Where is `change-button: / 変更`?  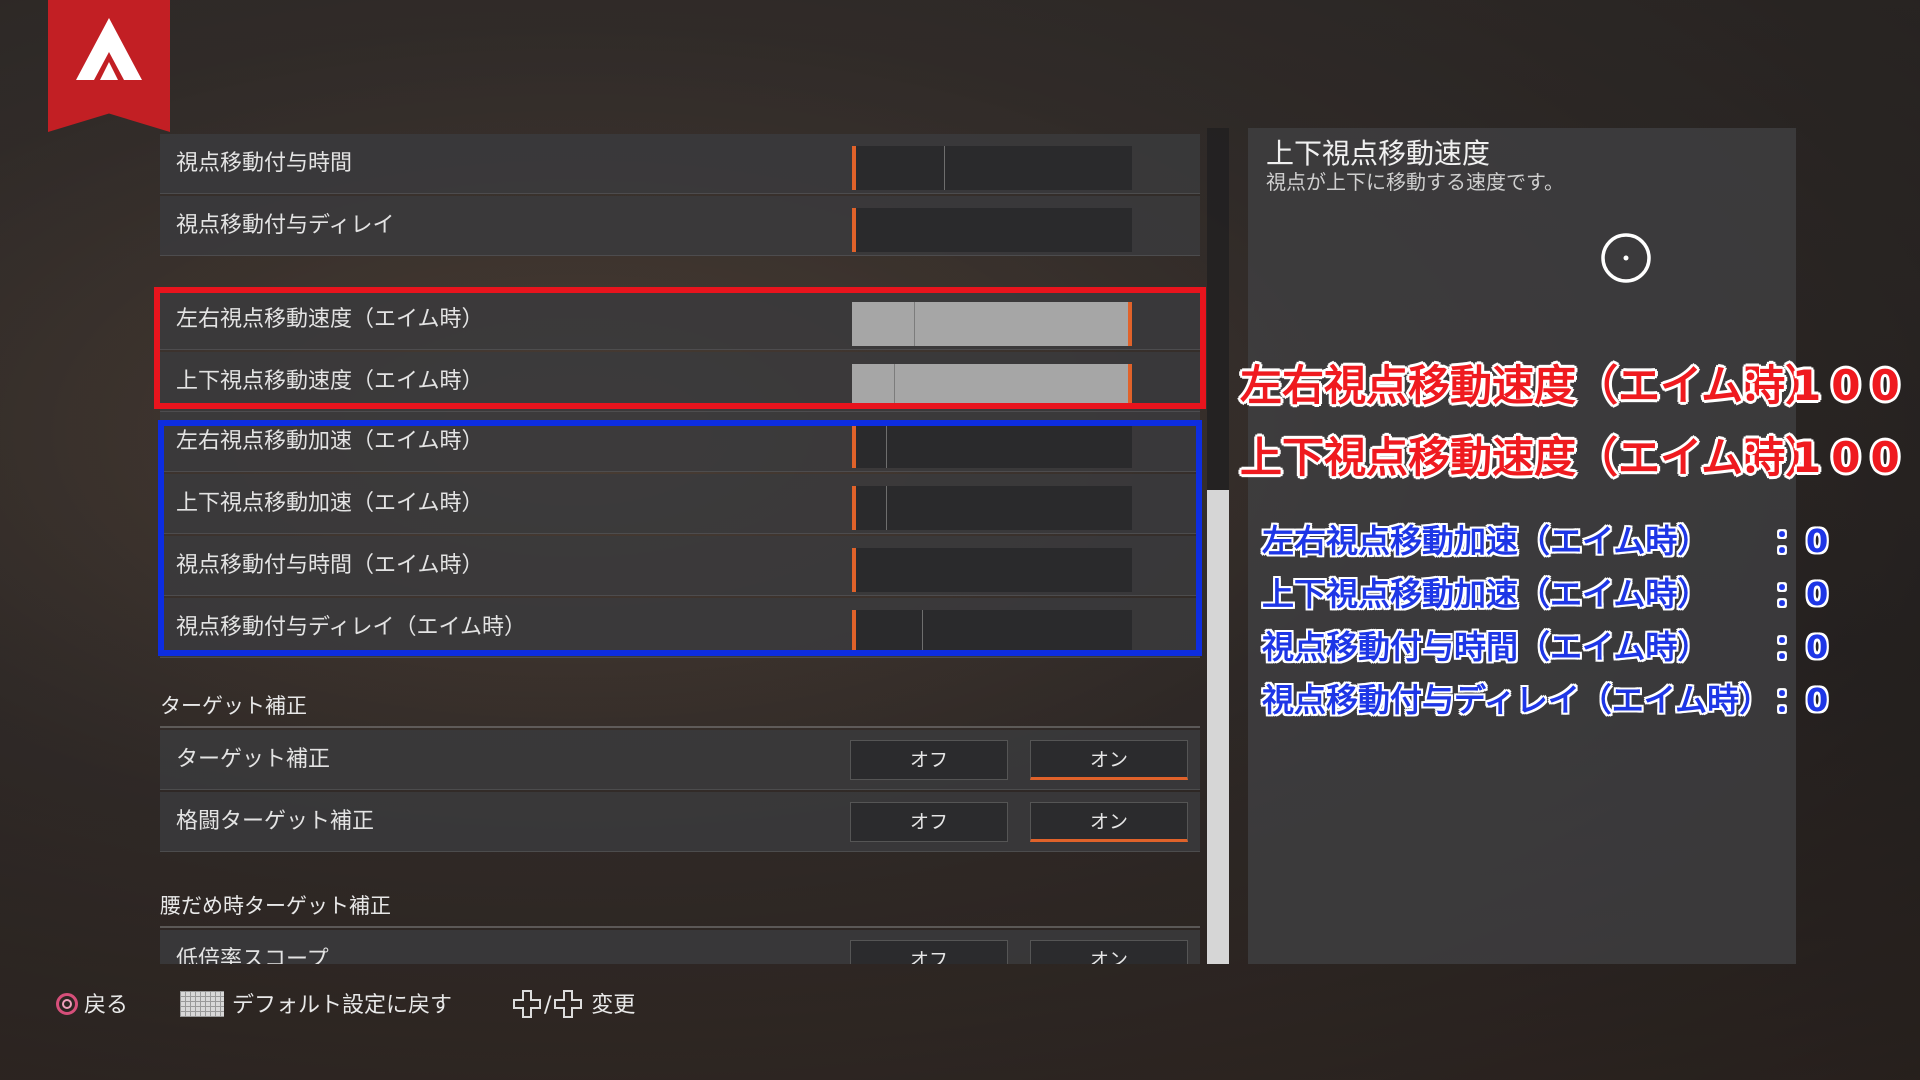
change-button: / 変更 is located at coordinates (573, 1006).